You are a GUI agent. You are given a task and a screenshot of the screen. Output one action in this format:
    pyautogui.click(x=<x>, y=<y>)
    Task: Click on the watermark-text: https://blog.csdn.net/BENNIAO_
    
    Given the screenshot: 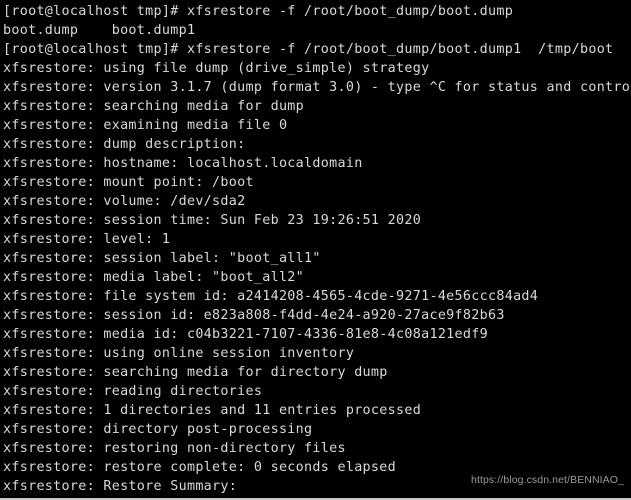 What is the action you would take?
    pyautogui.click(x=547, y=480)
    